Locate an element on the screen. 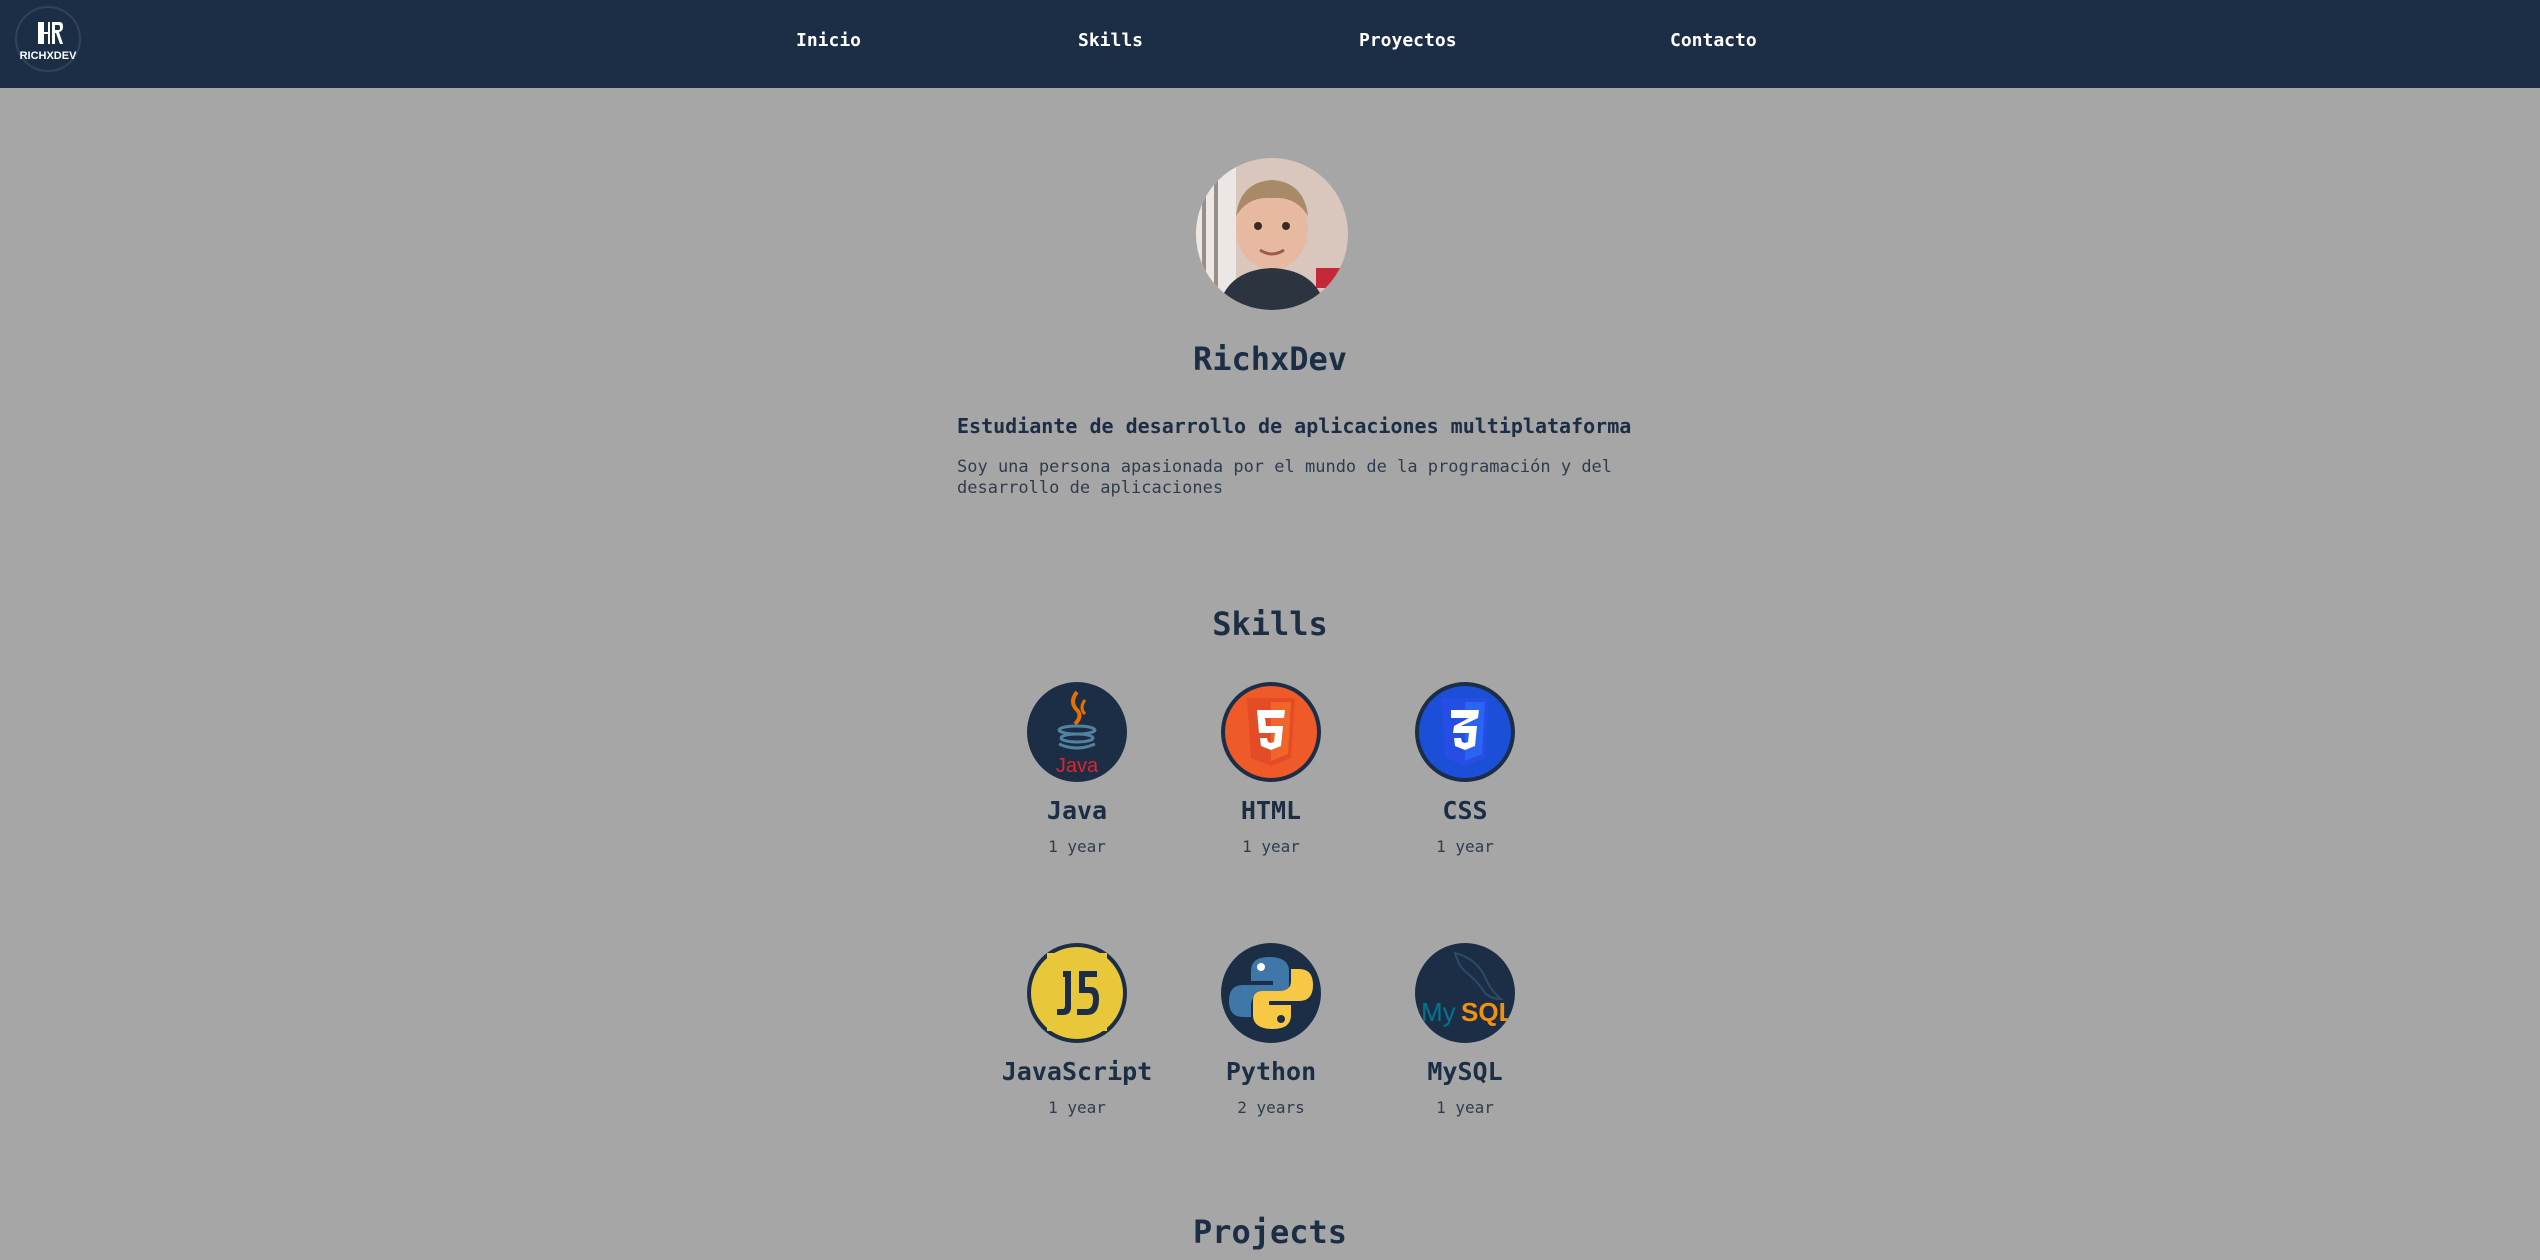 This screenshot has height=1260, width=2540. profile-name: RichxDev is located at coordinates (1270, 359).